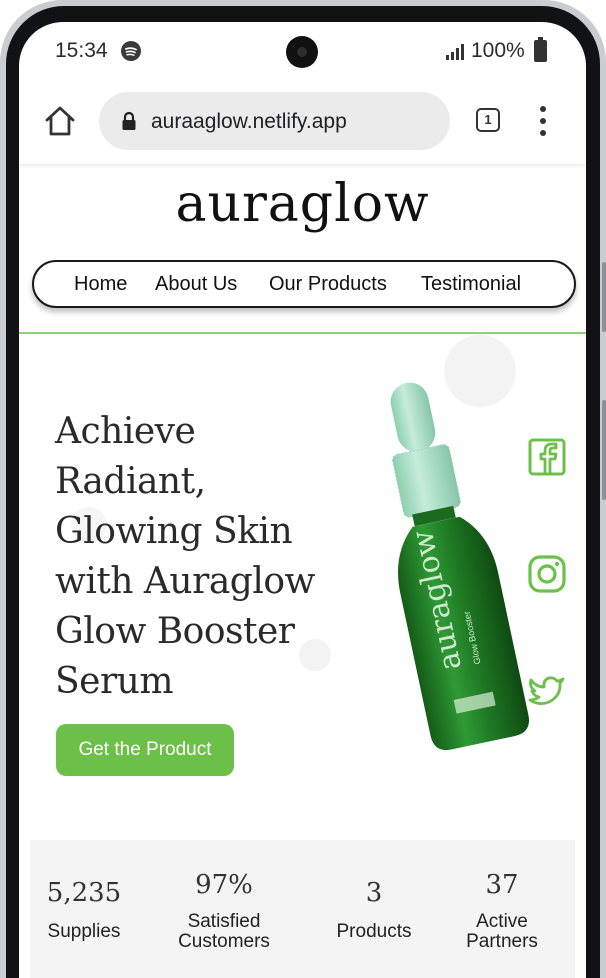 The height and width of the screenshot is (978, 606). What do you see at coordinates (84, 931) in the screenshot?
I see `stat-supplies-label: Supplies` at bounding box center [84, 931].